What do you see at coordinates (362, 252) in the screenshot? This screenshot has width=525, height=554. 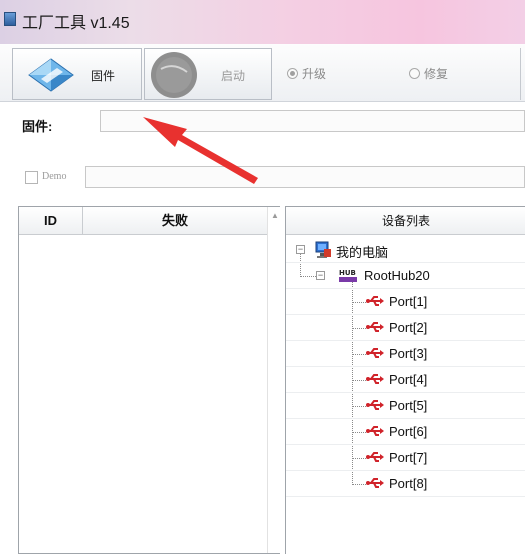 I see `tree-node-computer-label: 我的电脑` at bounding box center [362, 252].